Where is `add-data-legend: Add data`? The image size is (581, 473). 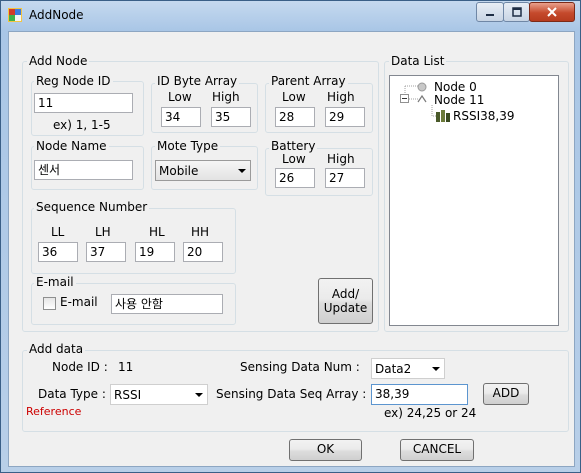 add-data-legend: Add data is located at coordinates (56, 349).